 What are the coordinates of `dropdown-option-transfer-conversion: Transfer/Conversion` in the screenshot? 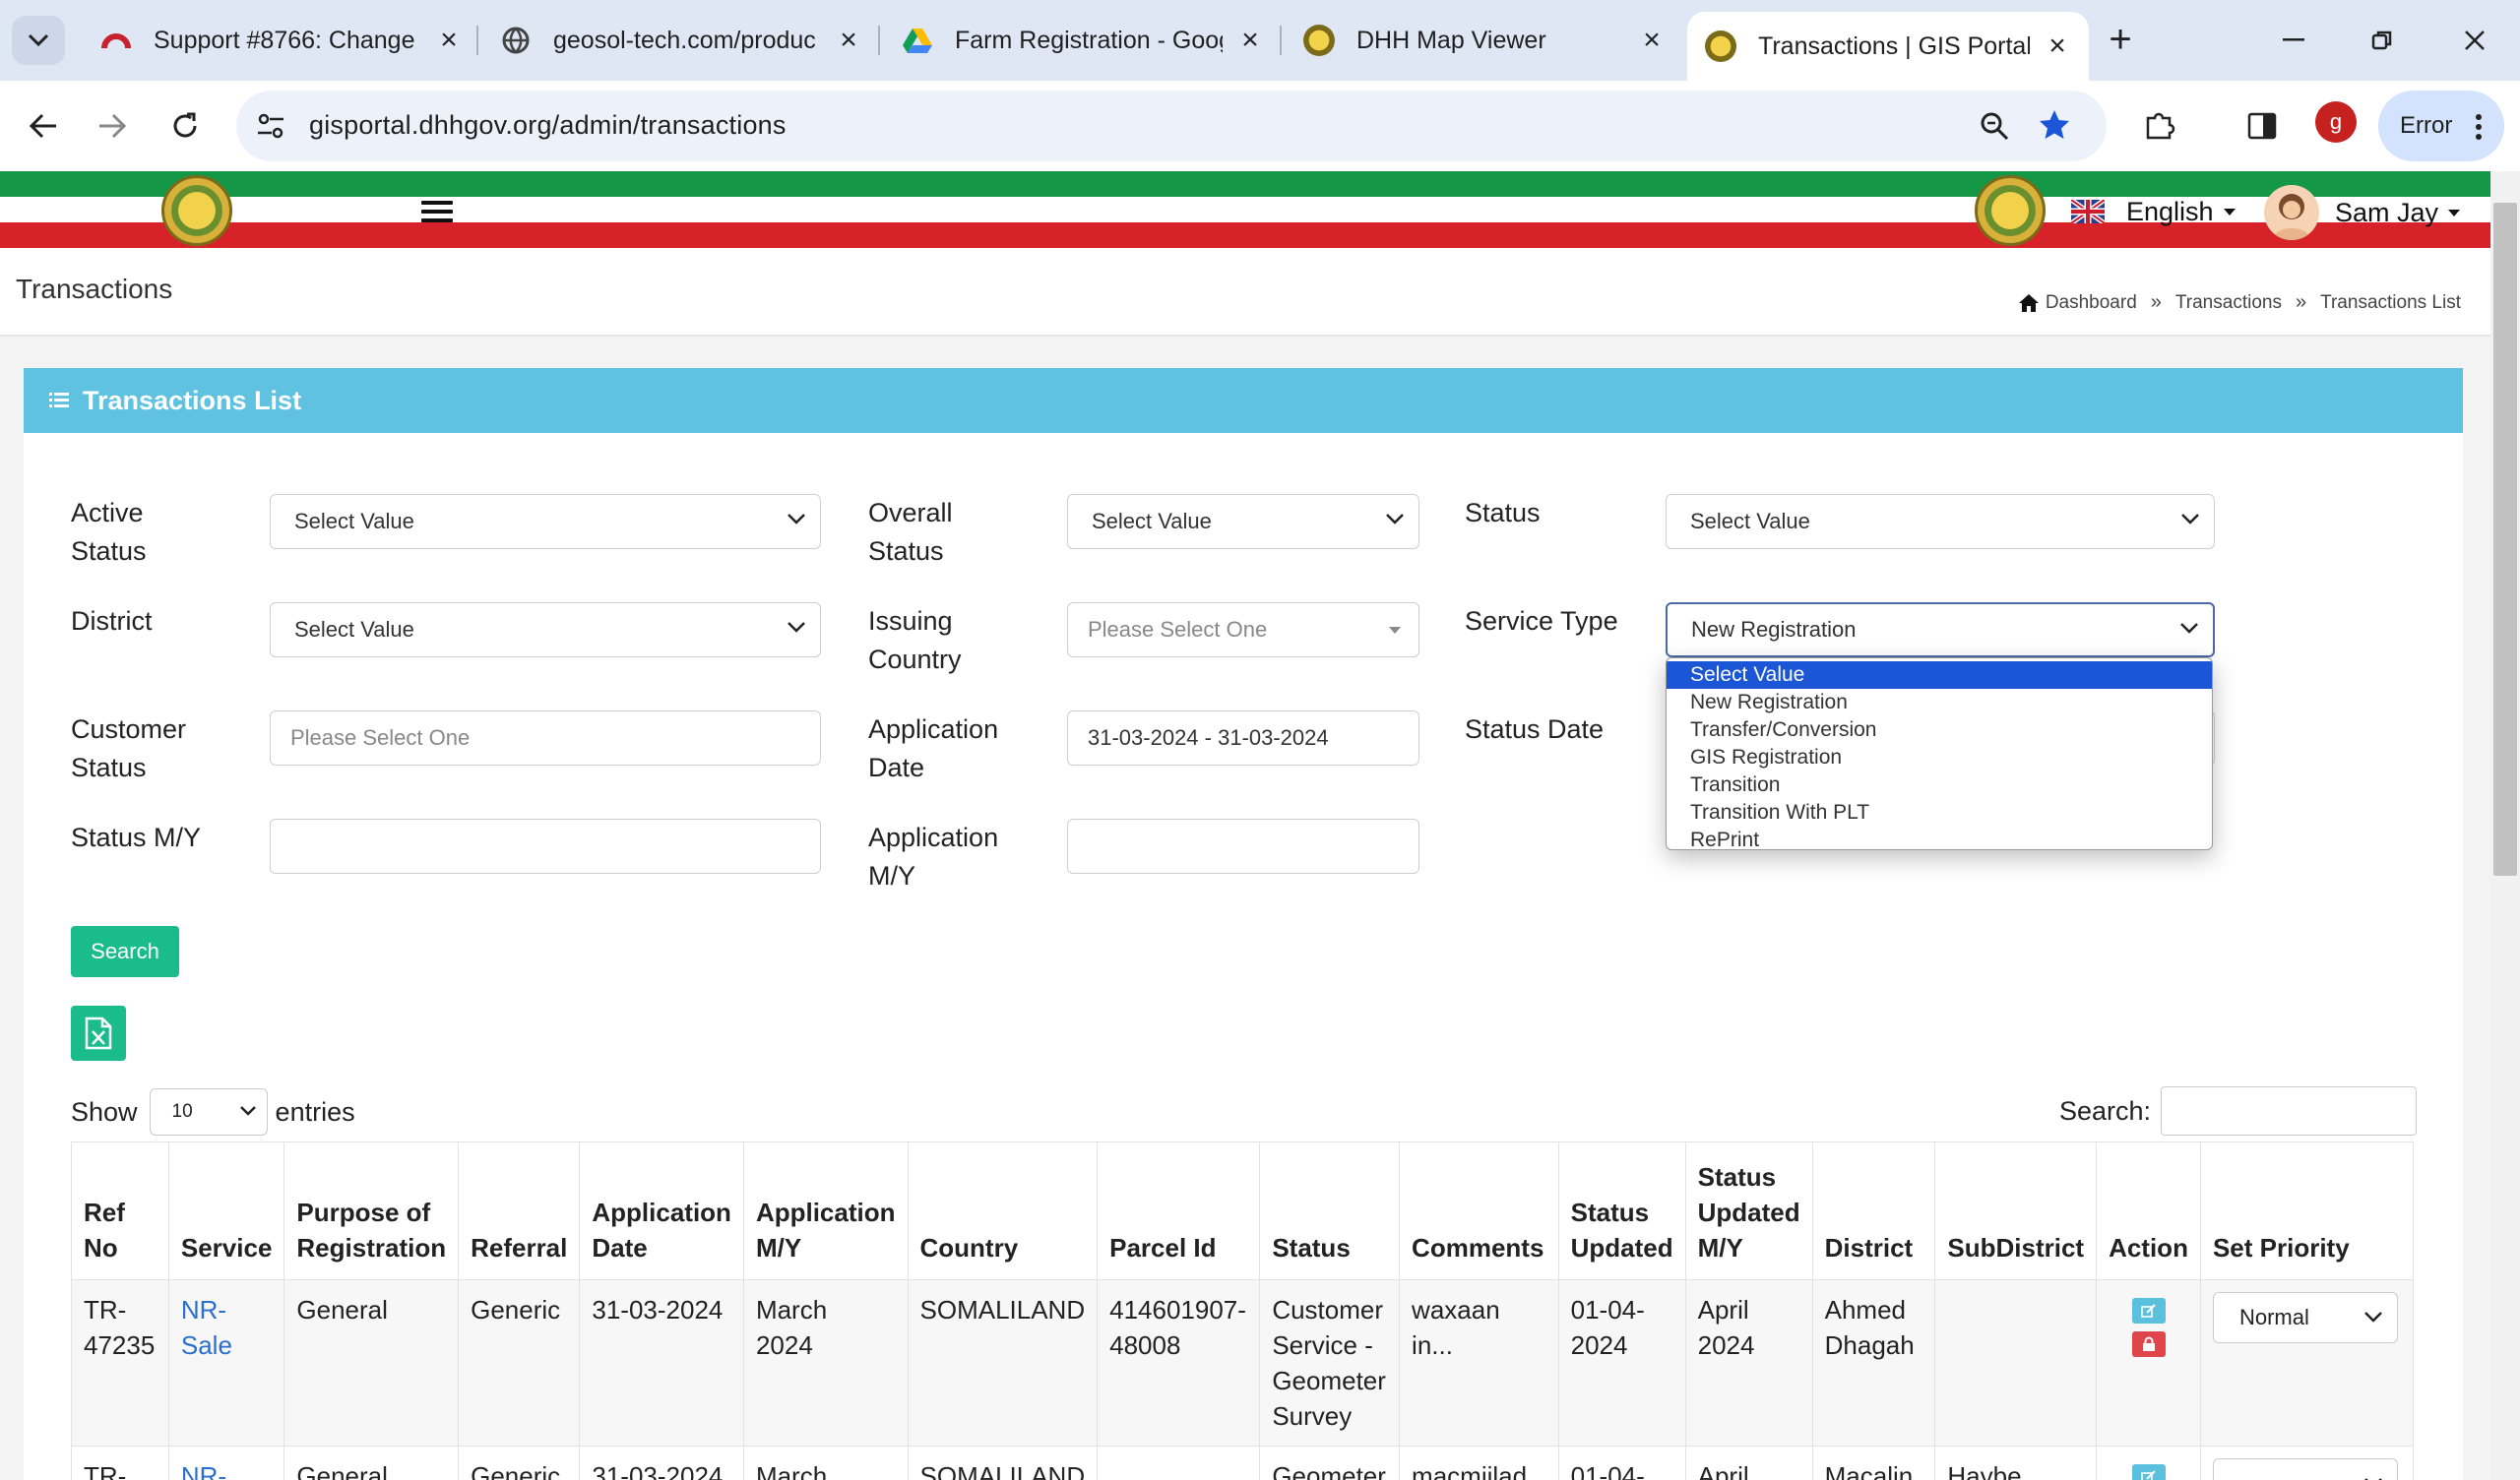 It's located at (1939, 730).